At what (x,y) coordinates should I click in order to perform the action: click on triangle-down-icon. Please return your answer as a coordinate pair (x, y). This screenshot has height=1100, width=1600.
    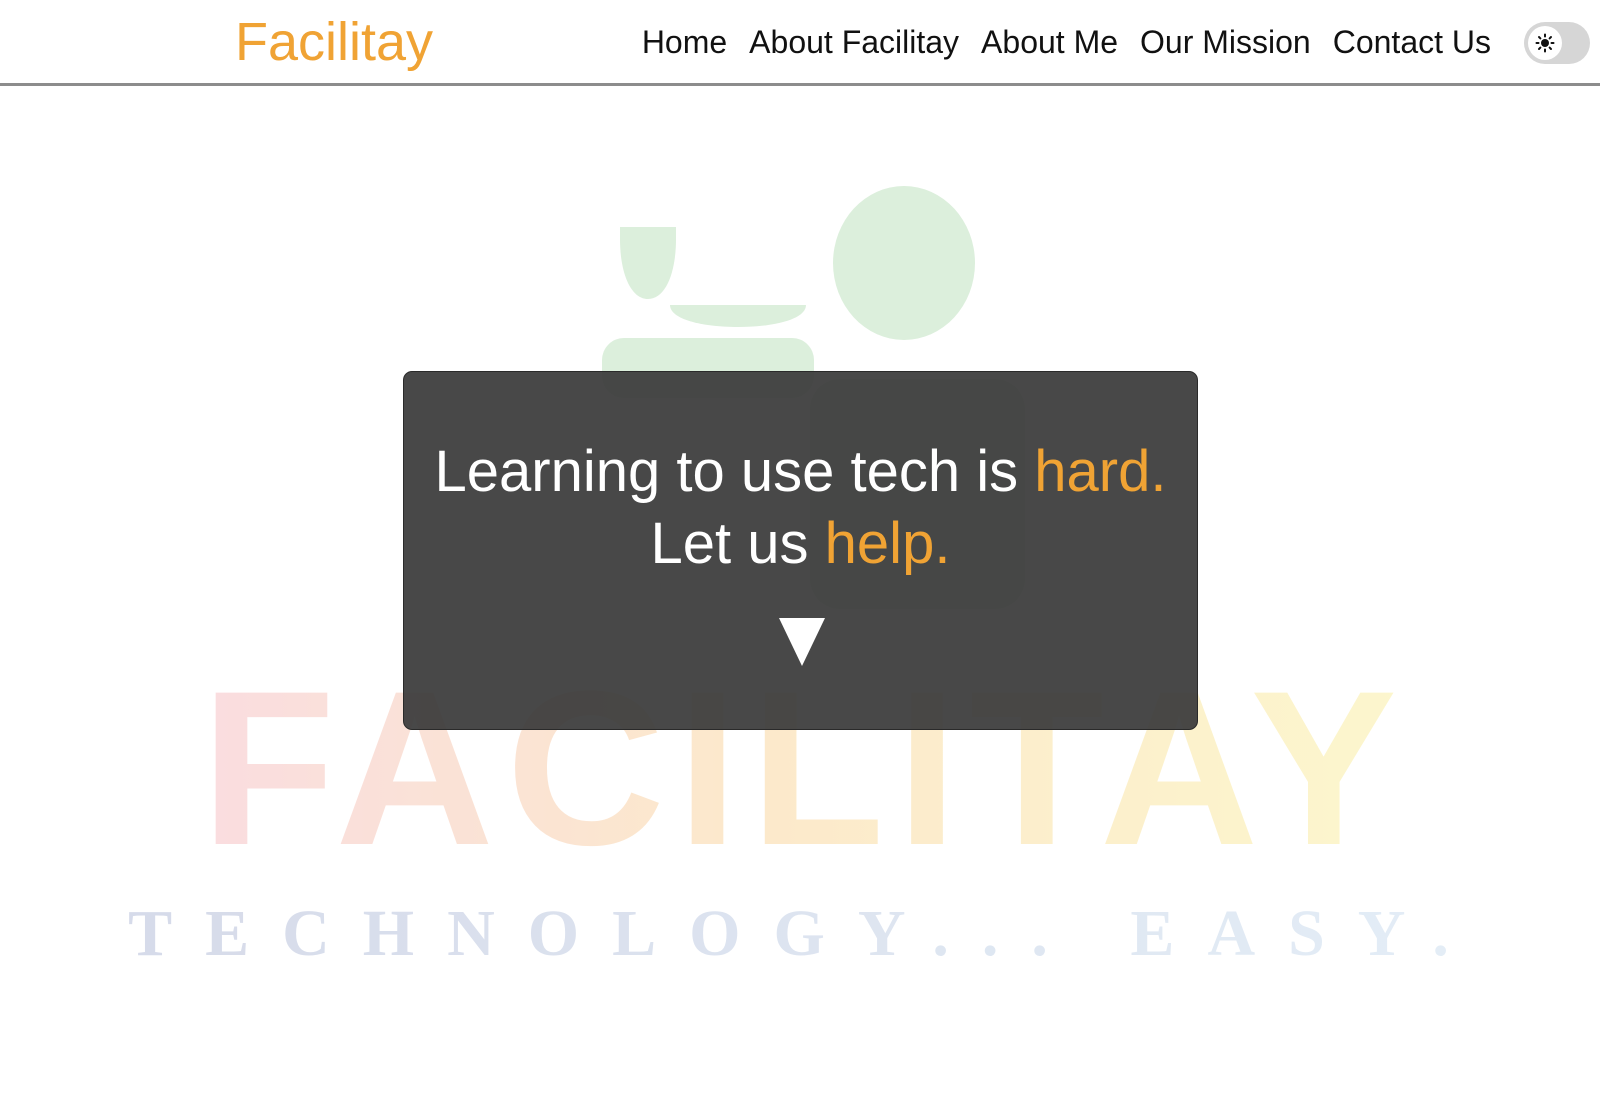
    Looking at the image, I should click on (802, 642).